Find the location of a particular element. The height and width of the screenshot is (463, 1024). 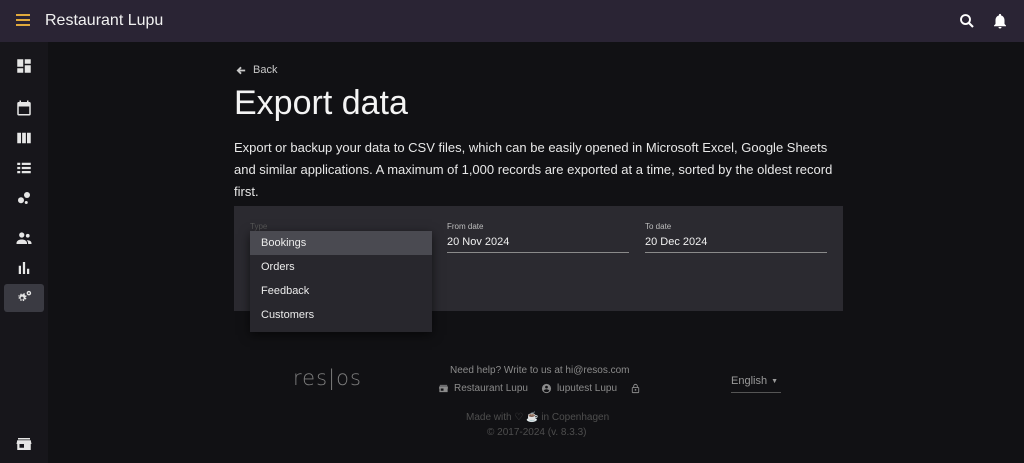

sidebar-item-calendar is located at coordinates (24, 108).